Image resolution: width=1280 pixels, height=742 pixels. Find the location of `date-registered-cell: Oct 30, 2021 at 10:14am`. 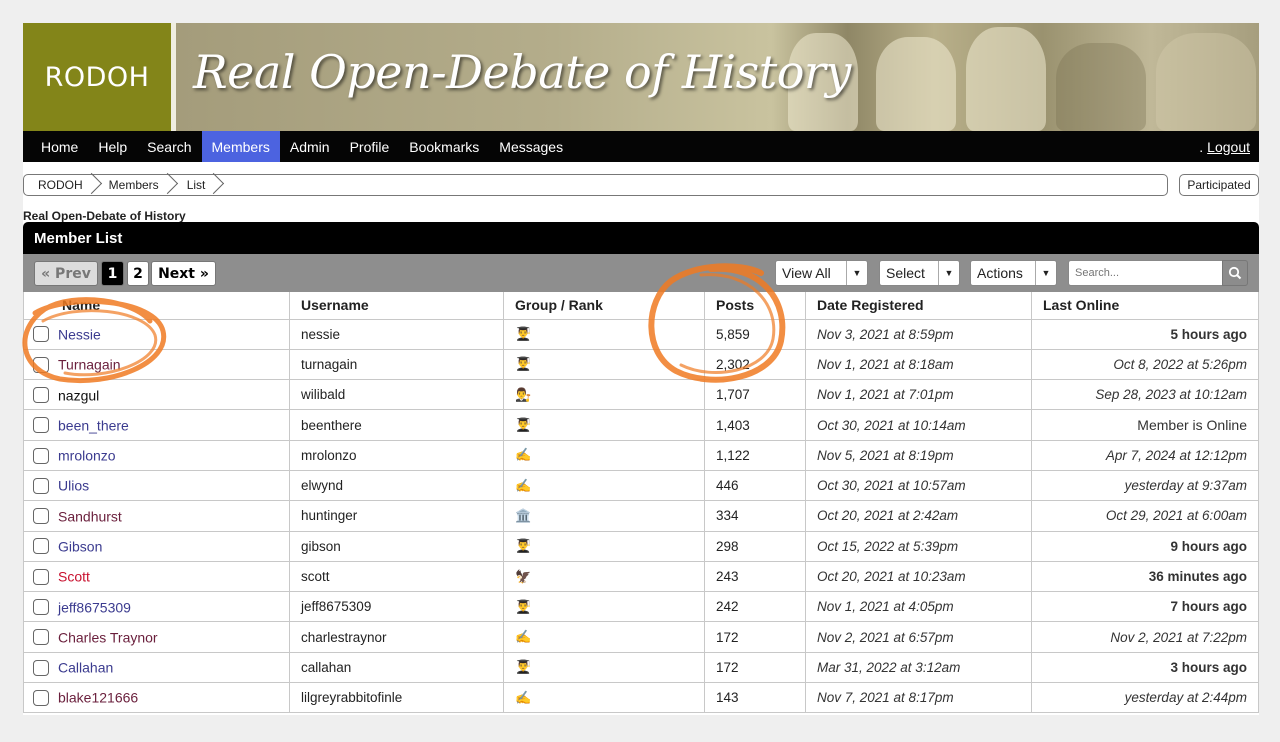

date-registered-cell: Oct 30, 2021 at 10:14am is located at coordinates (918, 425).